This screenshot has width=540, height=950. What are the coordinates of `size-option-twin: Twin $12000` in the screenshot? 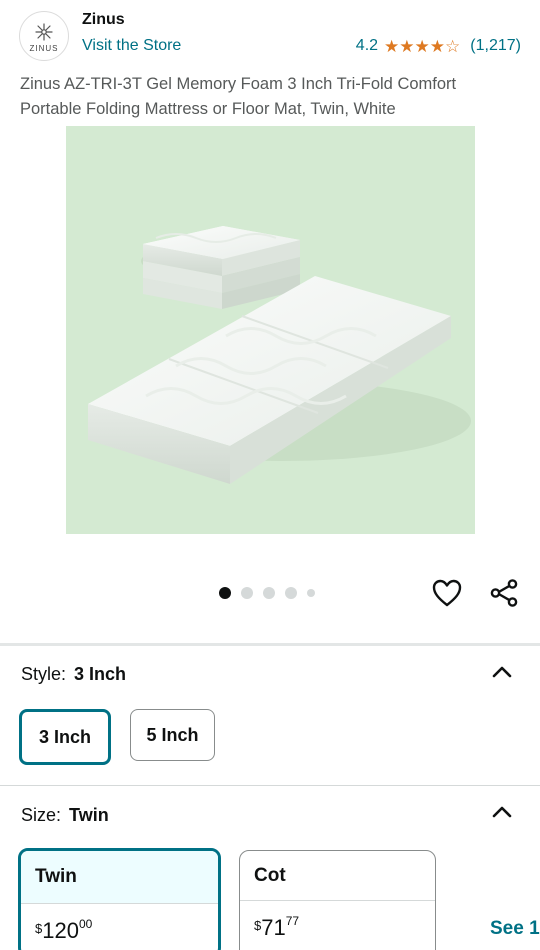 It's located at (119, 899).